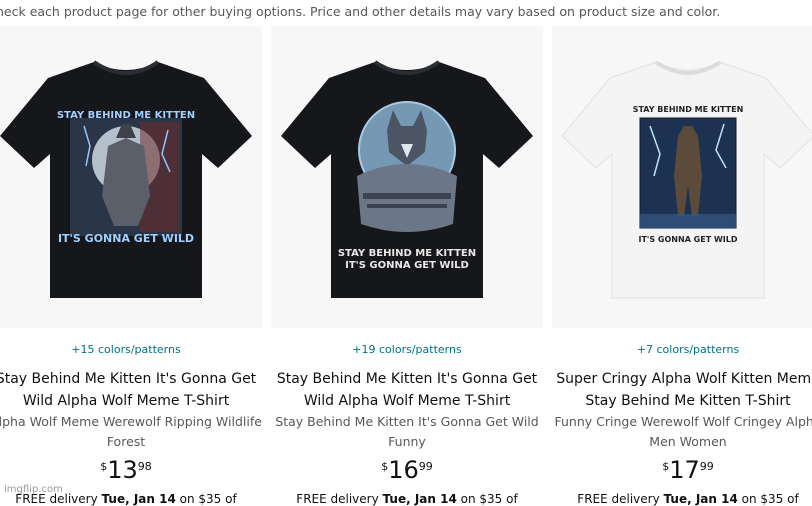  Describe the element at coordinates (682, 401) in the screenshot. I see `product-title-line: Stay Behind Me Kitten T-Shirt` at that location.